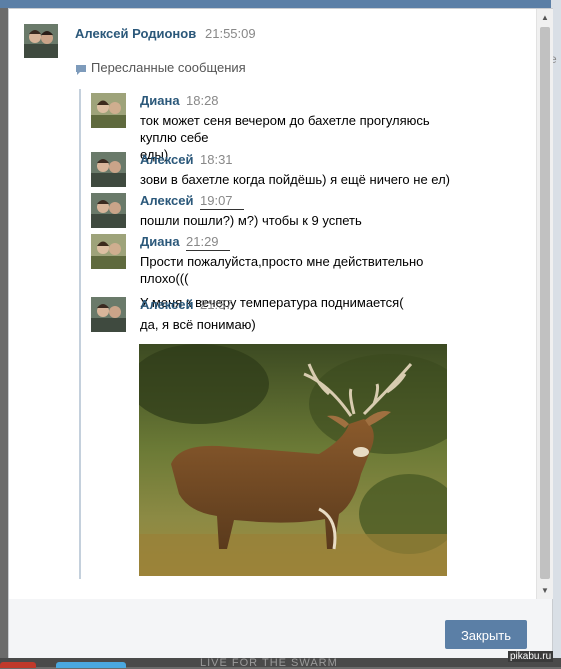 The width and height of the screenshot is (561, 669). I want to click on message-time: 21:29, so click(208, 242).